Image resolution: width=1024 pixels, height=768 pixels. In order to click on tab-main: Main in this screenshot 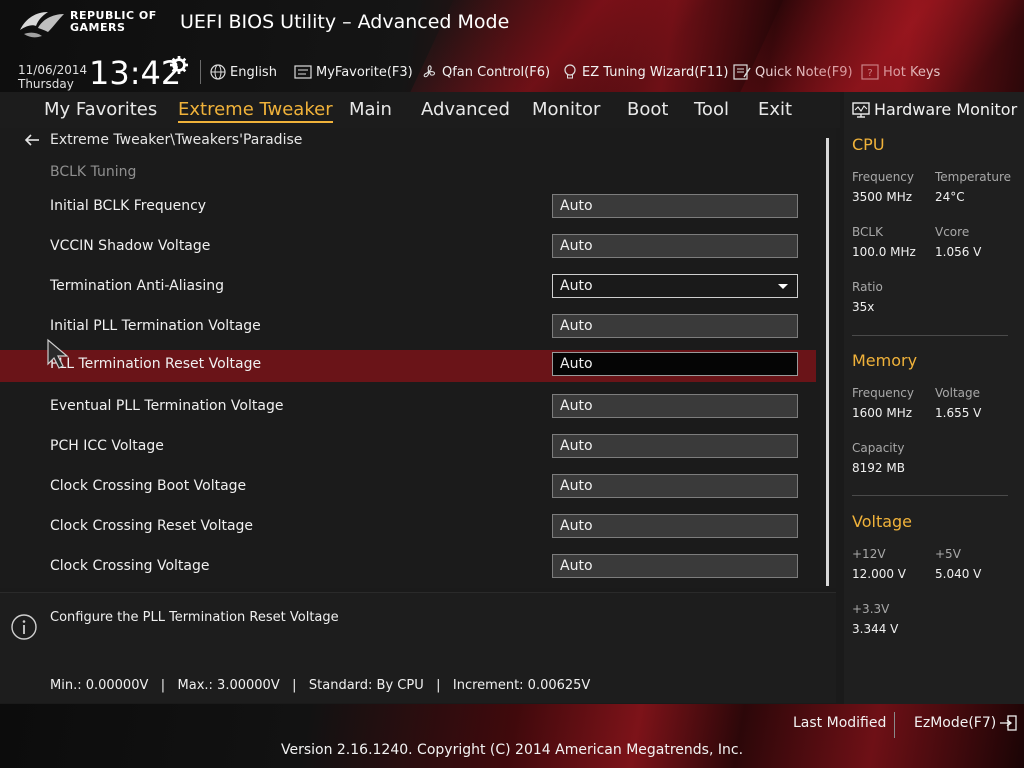, I will do `click(370, 109)`.